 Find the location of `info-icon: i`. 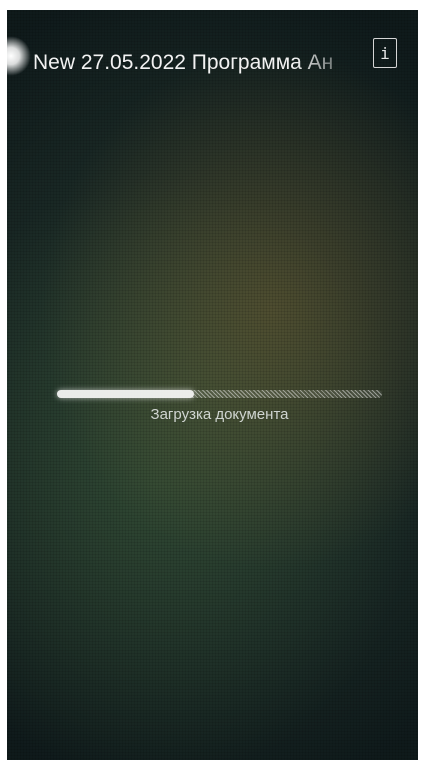

info-icon: i is located at coordinates (385, 53).